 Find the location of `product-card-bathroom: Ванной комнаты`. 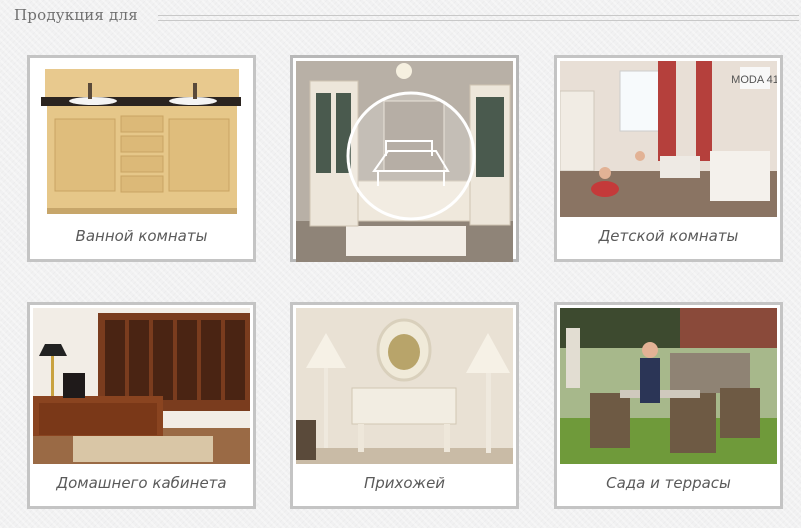

product-card-bathroom: Ванной комнаты is located at coordinates (141, 158).